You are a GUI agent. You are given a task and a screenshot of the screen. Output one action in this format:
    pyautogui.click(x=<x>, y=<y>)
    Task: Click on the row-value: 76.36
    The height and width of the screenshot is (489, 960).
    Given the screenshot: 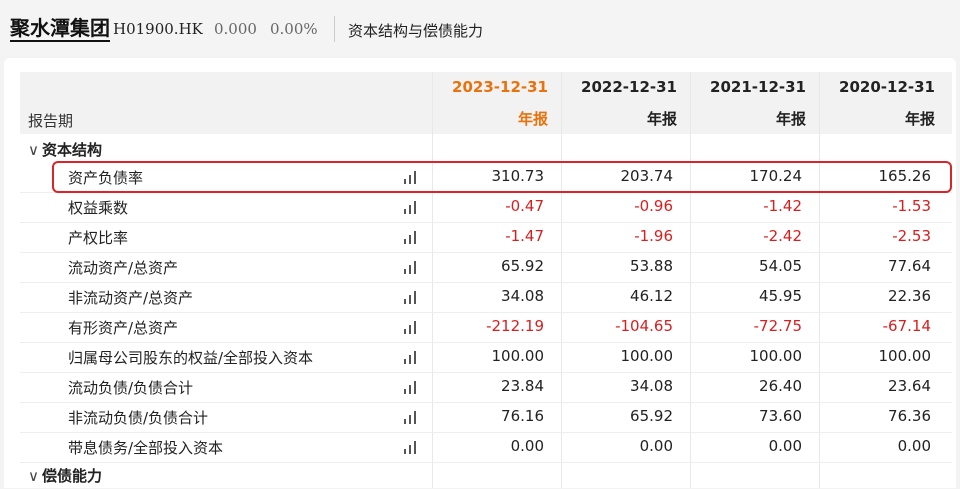 What is the action you would take?
    pyautogui.click(x=909, y=416)
    